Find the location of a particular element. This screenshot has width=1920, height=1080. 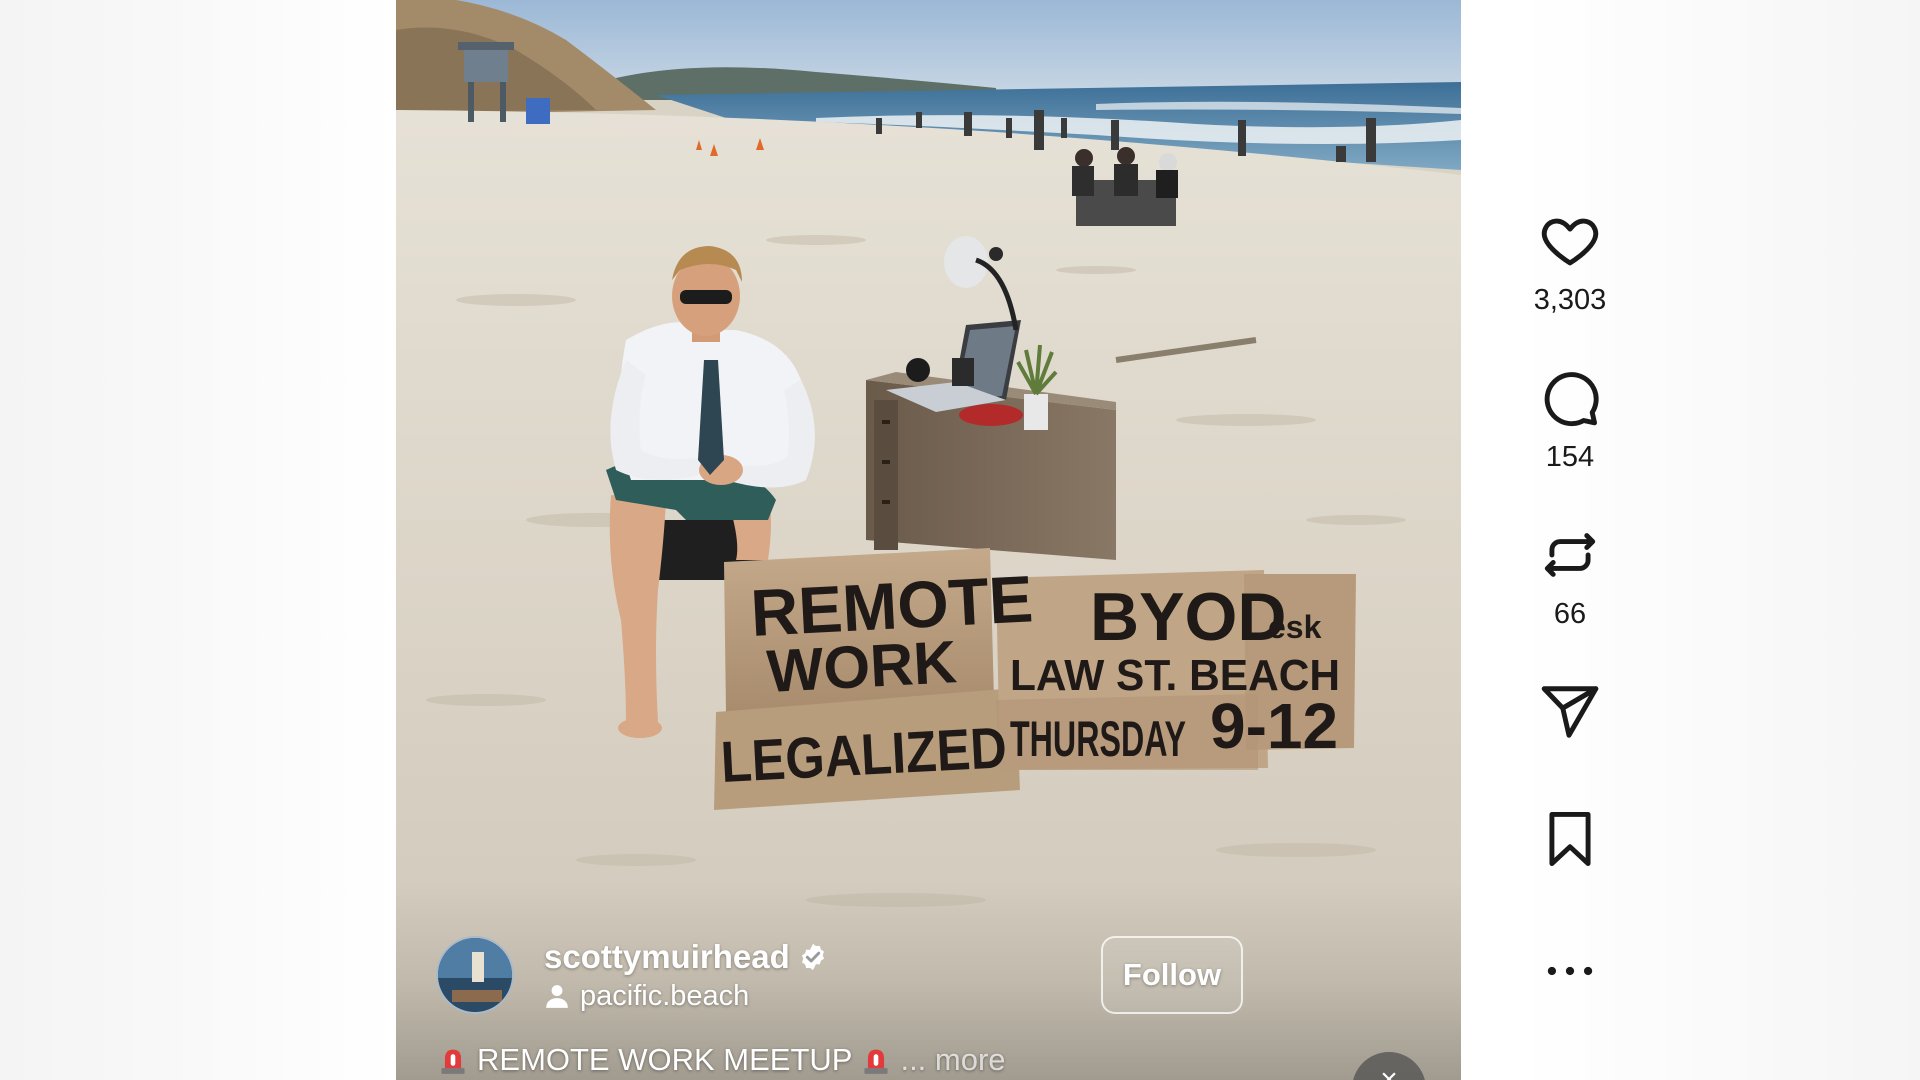

verified-badge-icon is located at coordinates (812, 956).